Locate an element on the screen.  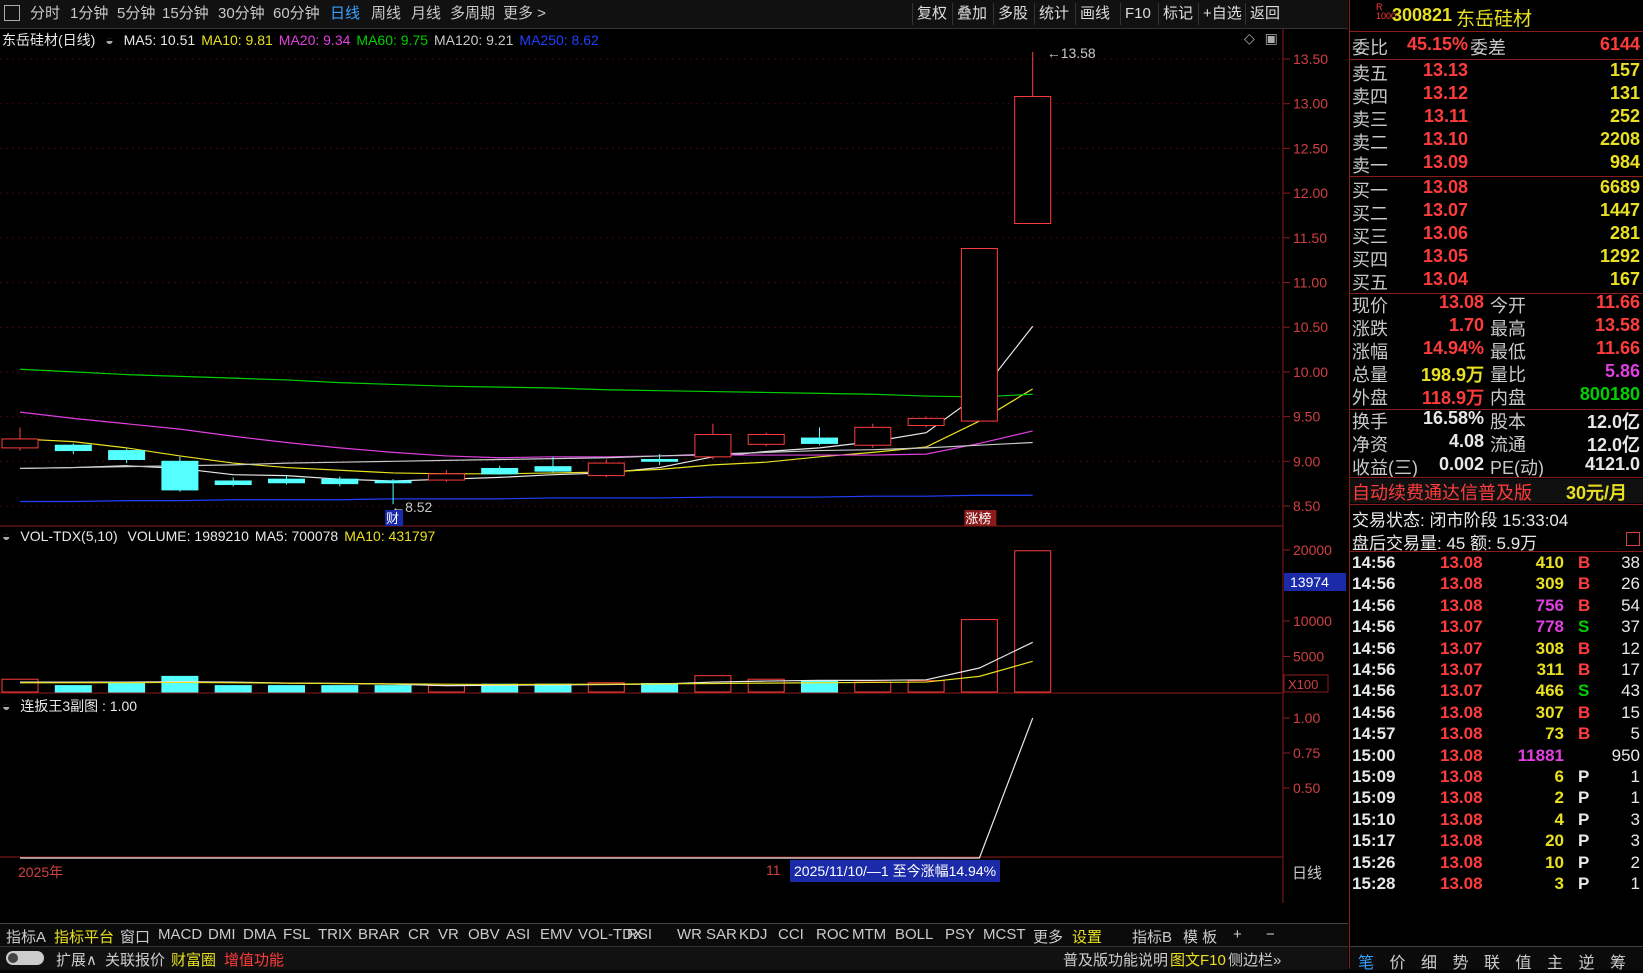
indicator-tab-9: CR is located at coordinates (419, 934).